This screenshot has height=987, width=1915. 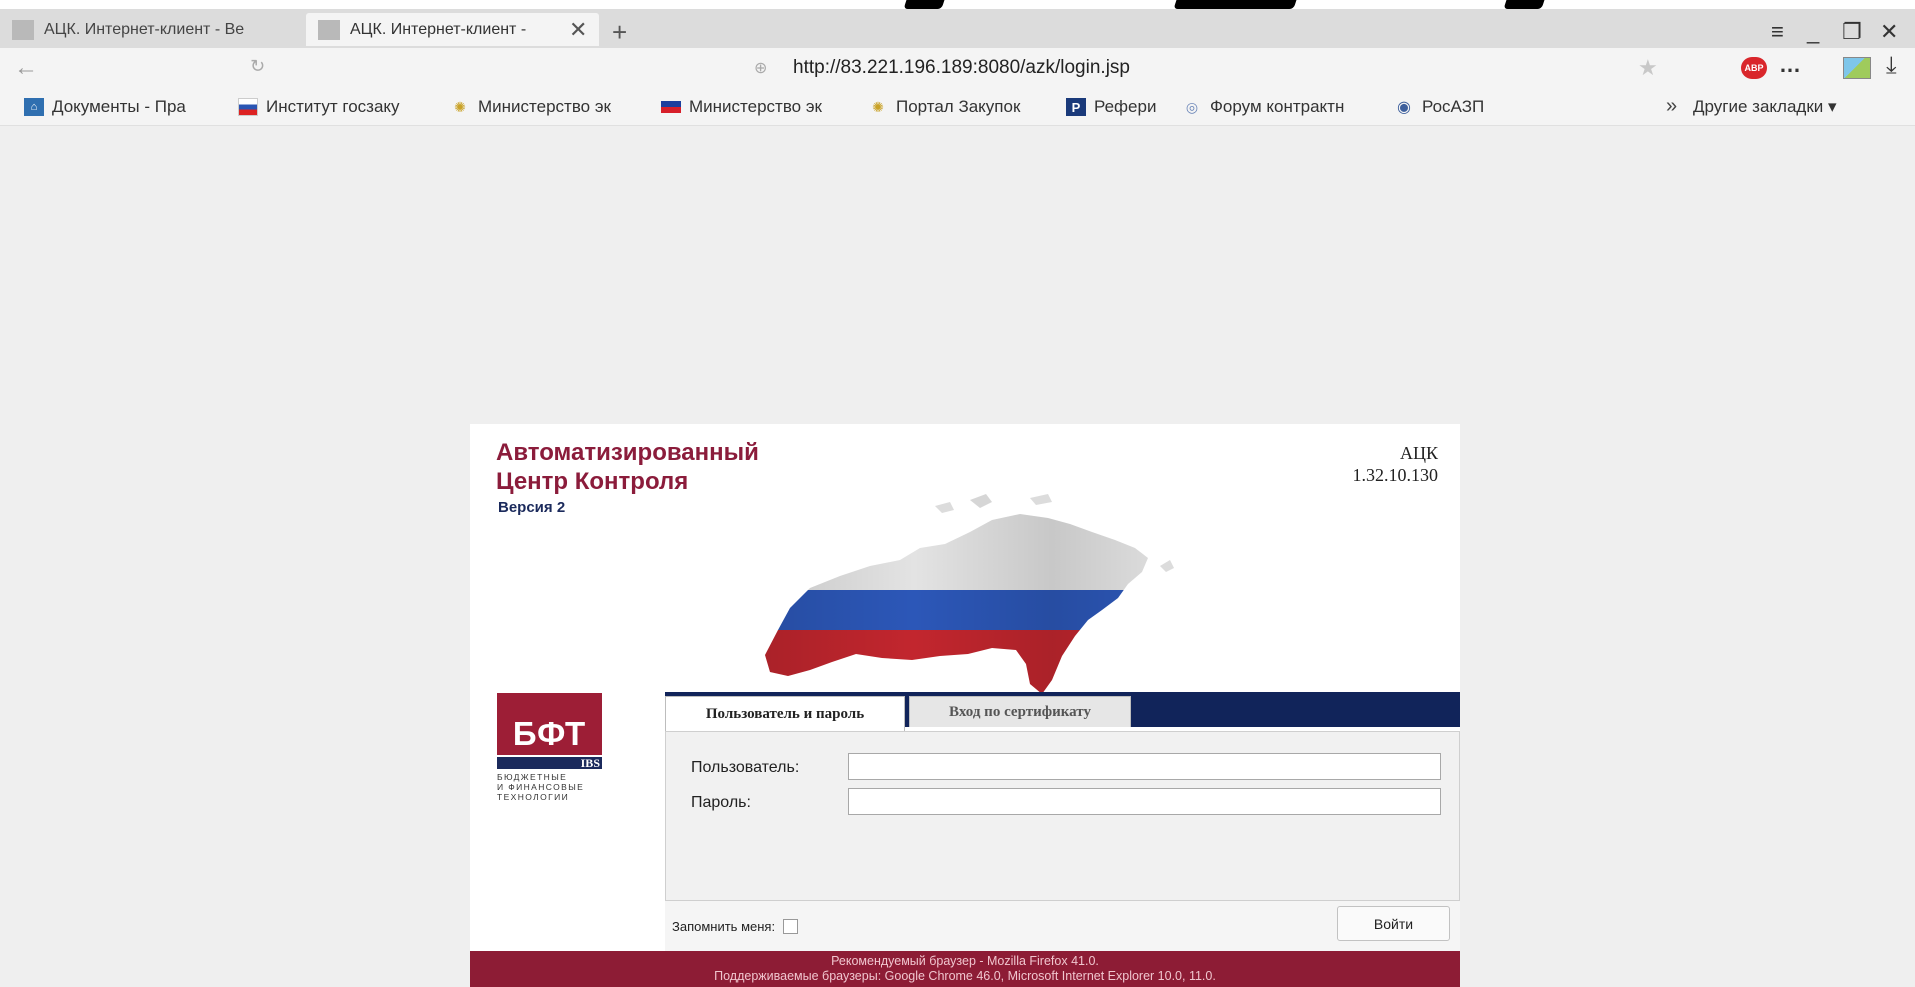 I want to click on building-icon: ⌂, so click(x=34, y=107).